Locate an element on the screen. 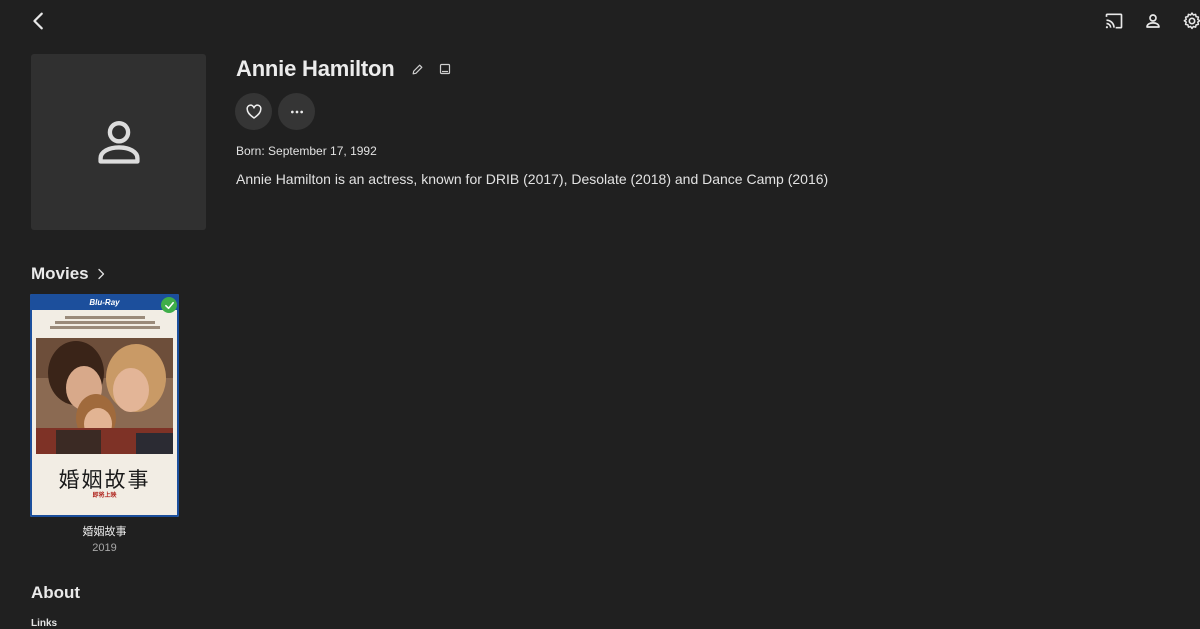 Image resolution: width=1200 pixels, height=629 pixels. more-button is located at coordinates (296, 111).